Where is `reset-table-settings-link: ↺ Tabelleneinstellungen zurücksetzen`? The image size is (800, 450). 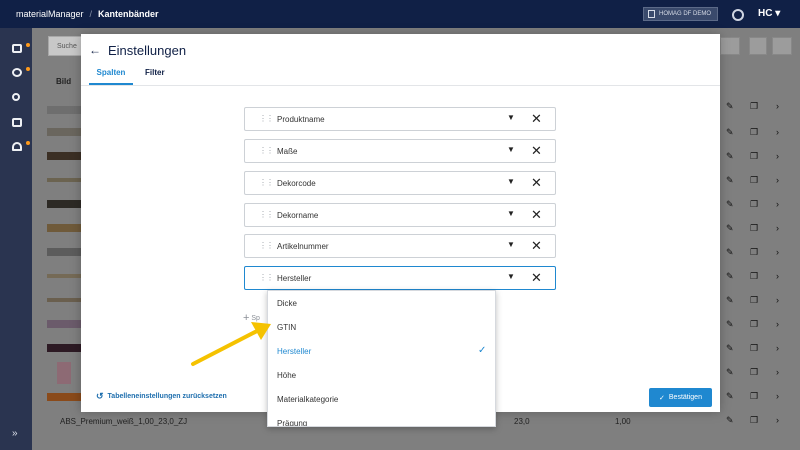 reset-table-settings-link: ↺ Tabelleneinstellungen zurücksetzen is located at coordinates (161, 396).